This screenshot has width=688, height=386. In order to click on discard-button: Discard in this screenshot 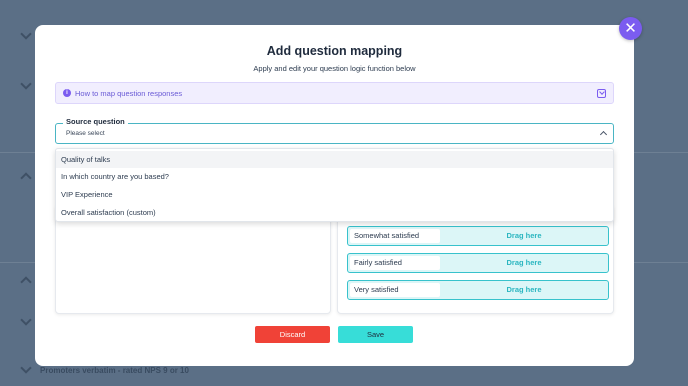, I will do `click(292, 334)`.